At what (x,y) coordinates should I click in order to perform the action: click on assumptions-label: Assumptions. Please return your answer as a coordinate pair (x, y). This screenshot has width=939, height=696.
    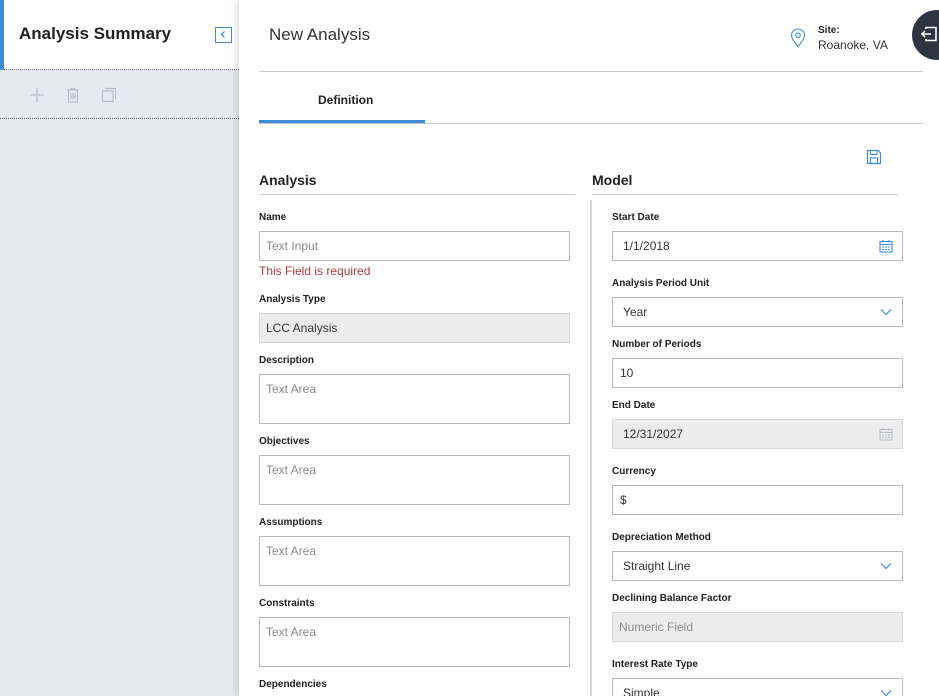
    Looking at the image, I should click on (291, 522).